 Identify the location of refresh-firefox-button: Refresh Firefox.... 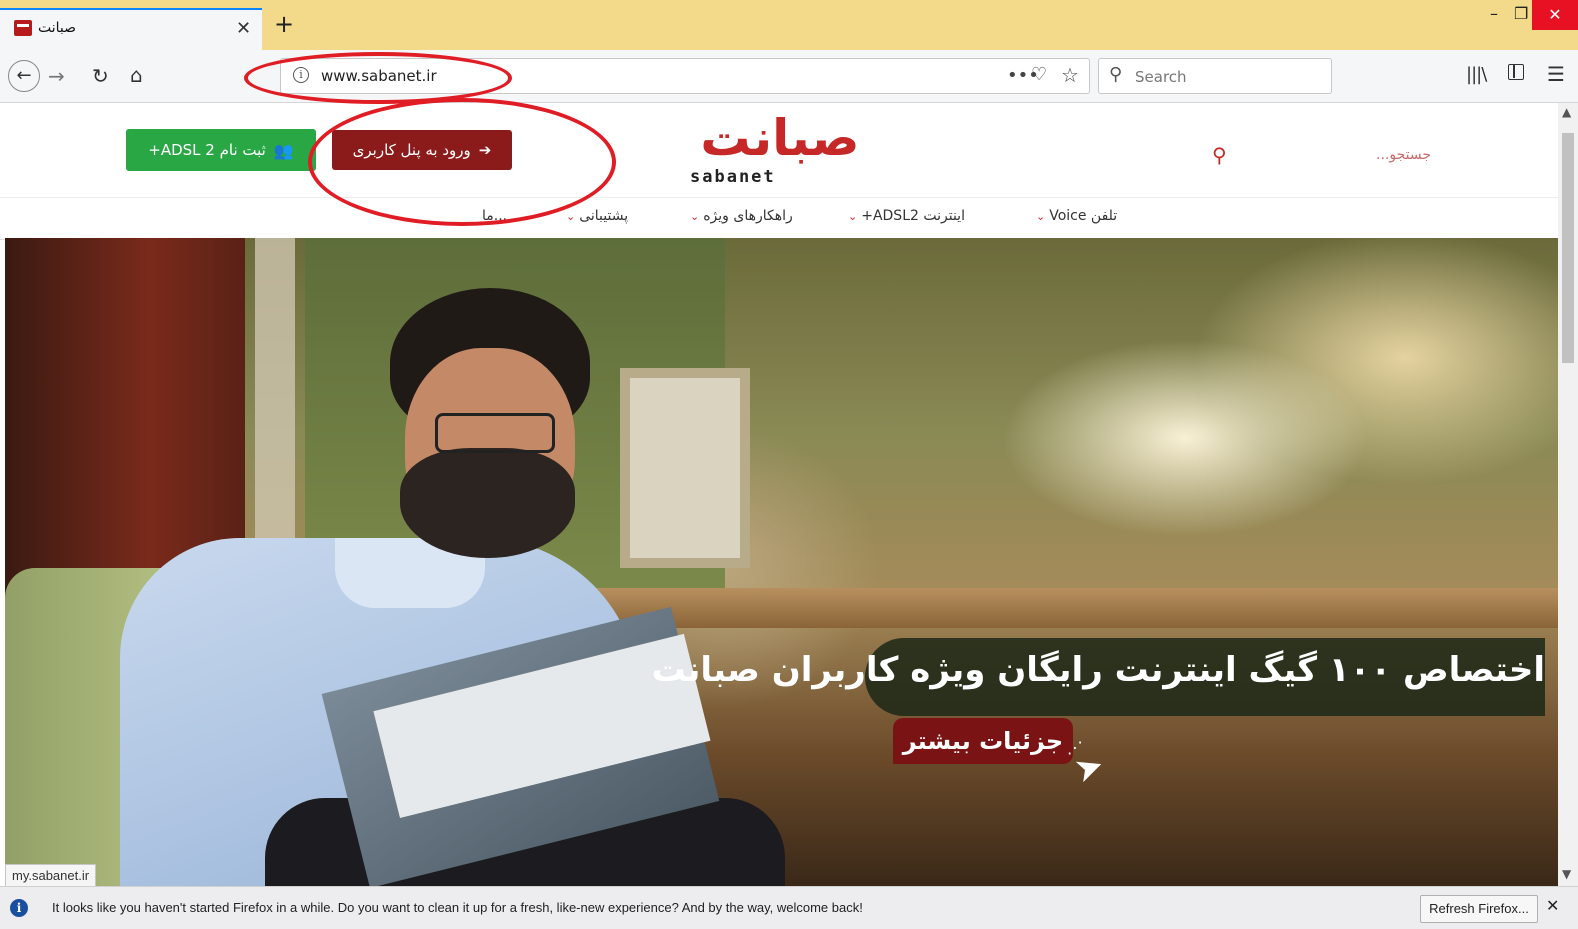
(1479, 909).